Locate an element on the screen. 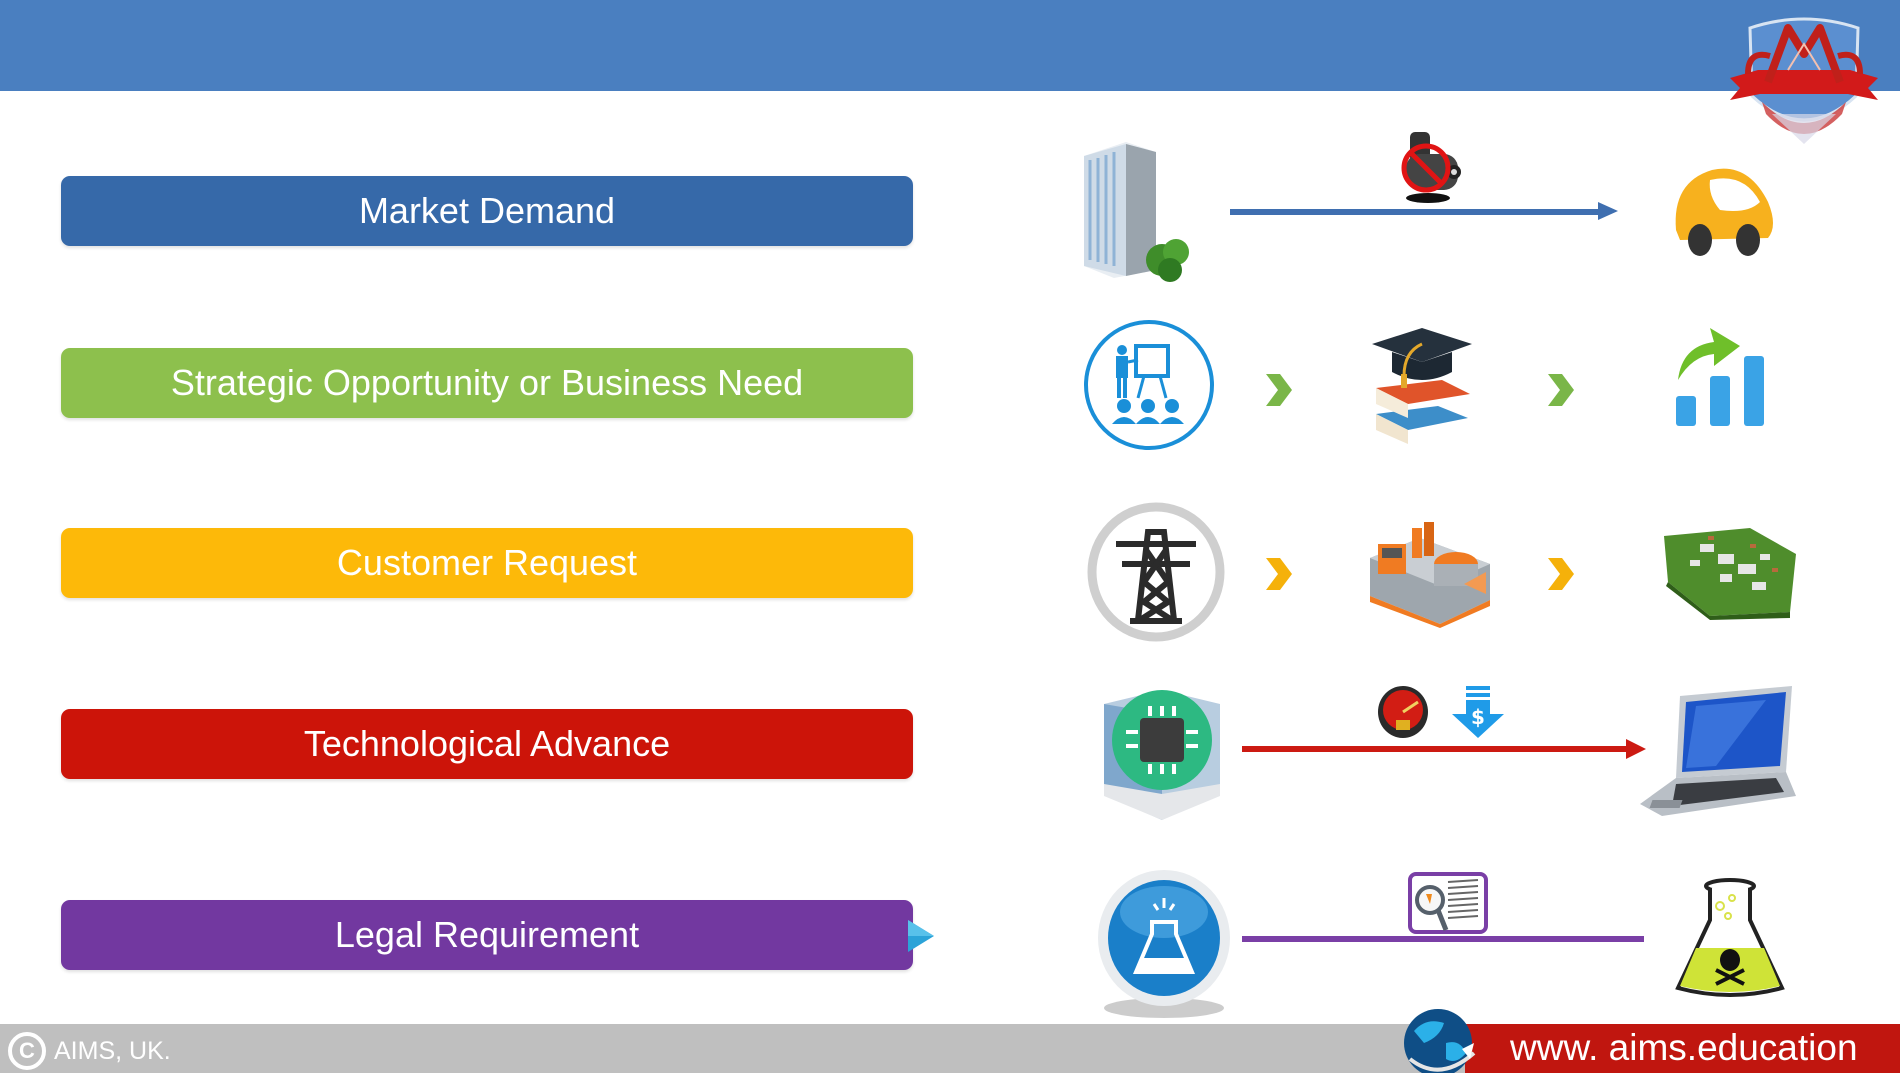  power-plant-icon is located at coordinates (1430, 575).